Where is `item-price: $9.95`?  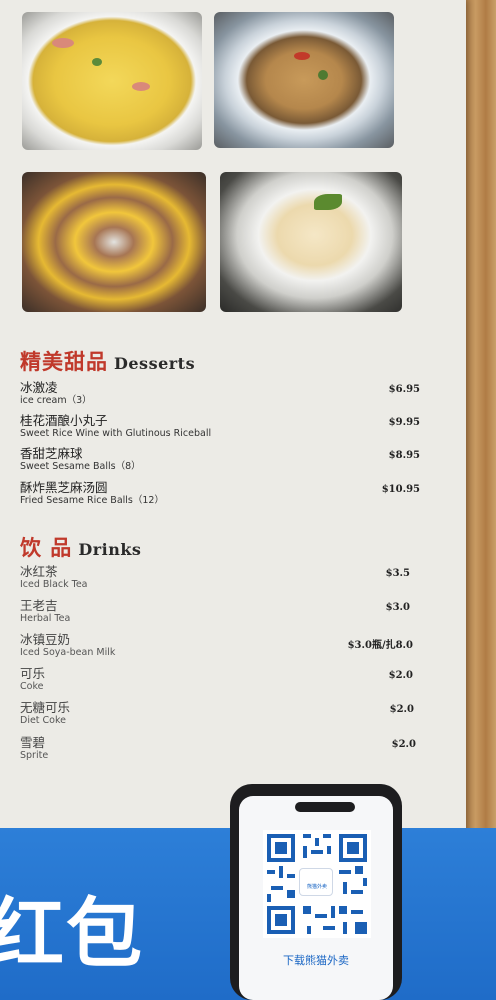
item-price: $9.95 is located at coordinates (404, 422).